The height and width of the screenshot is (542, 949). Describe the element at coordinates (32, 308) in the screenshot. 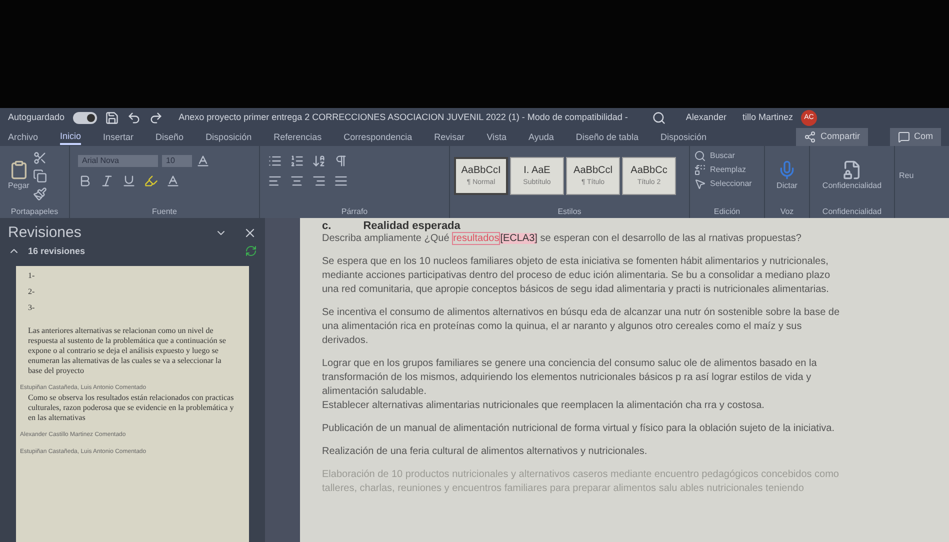

I see `list-number: 3-` at that location.